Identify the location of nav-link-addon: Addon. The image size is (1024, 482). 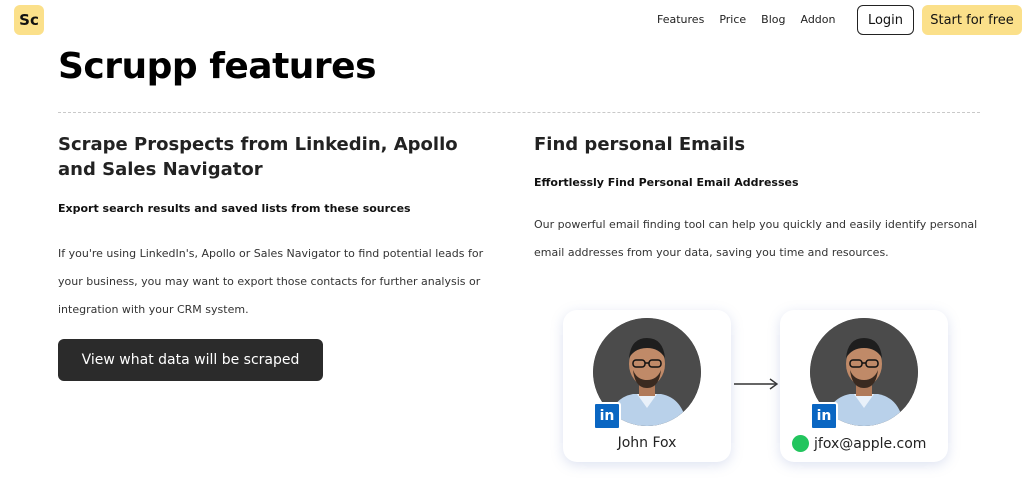
(817, 19).